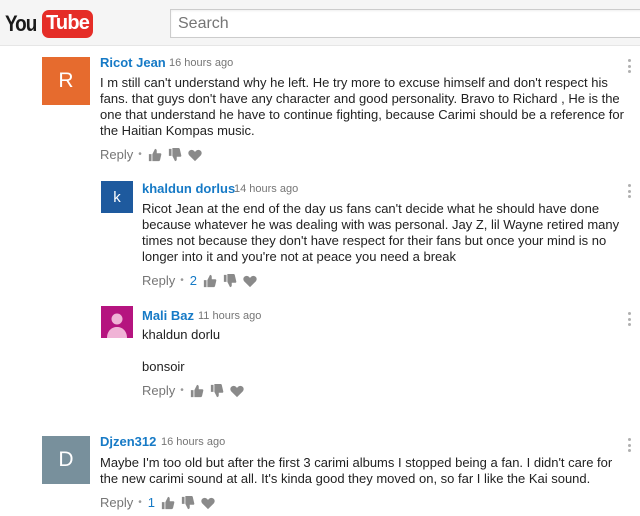 The width and height of the screenshot is (640, 516). Describe the element at coordinates (128, 441) in the screenshot. I see `comment-author: Djzen312` at that location.